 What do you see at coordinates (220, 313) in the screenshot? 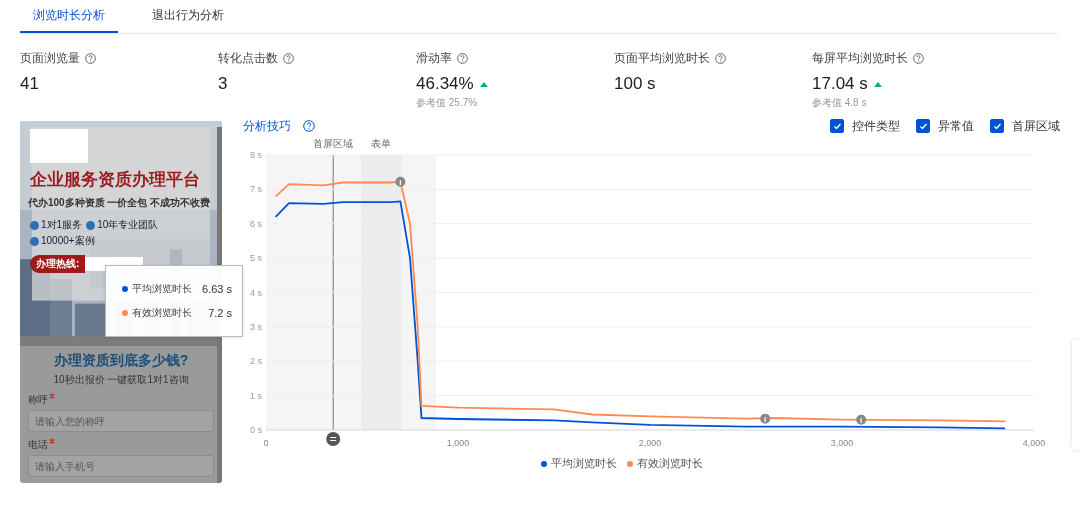
I see `series-value: 7.2 s` at bounding box center [220, 313].